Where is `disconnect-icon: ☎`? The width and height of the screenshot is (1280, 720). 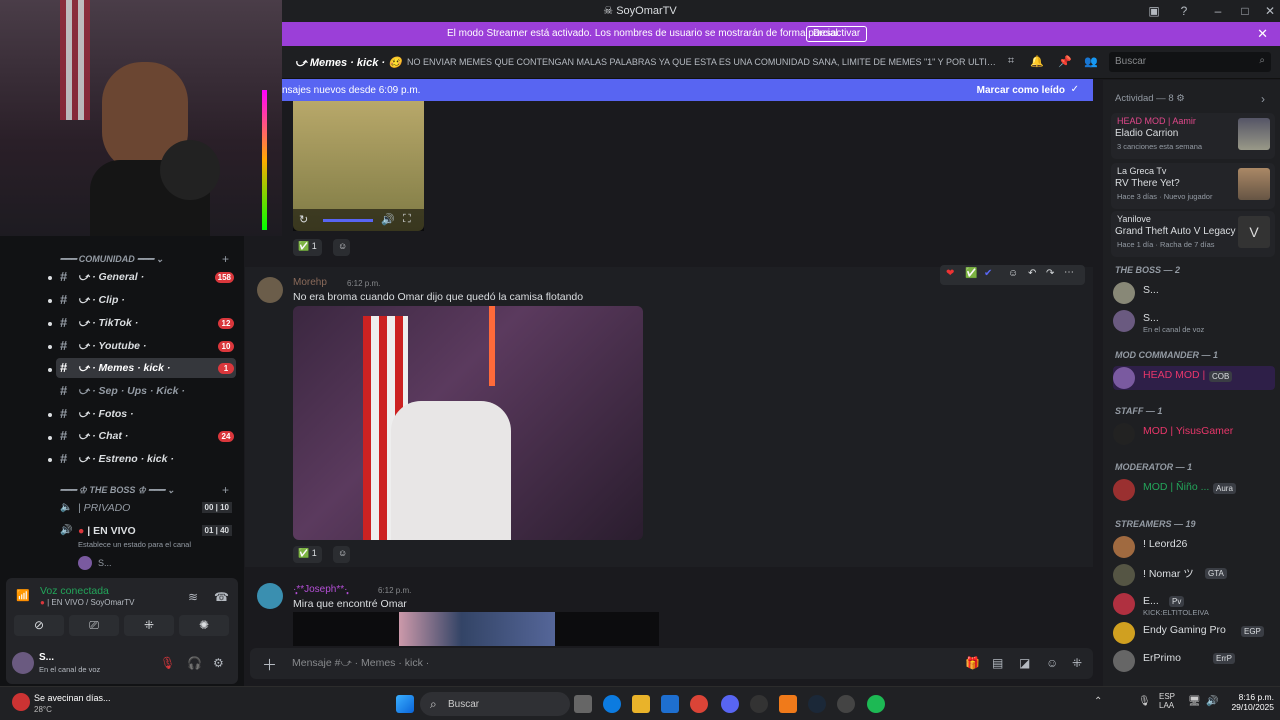 disconnect-icon: ☎ is located at coordinates (221, 597).